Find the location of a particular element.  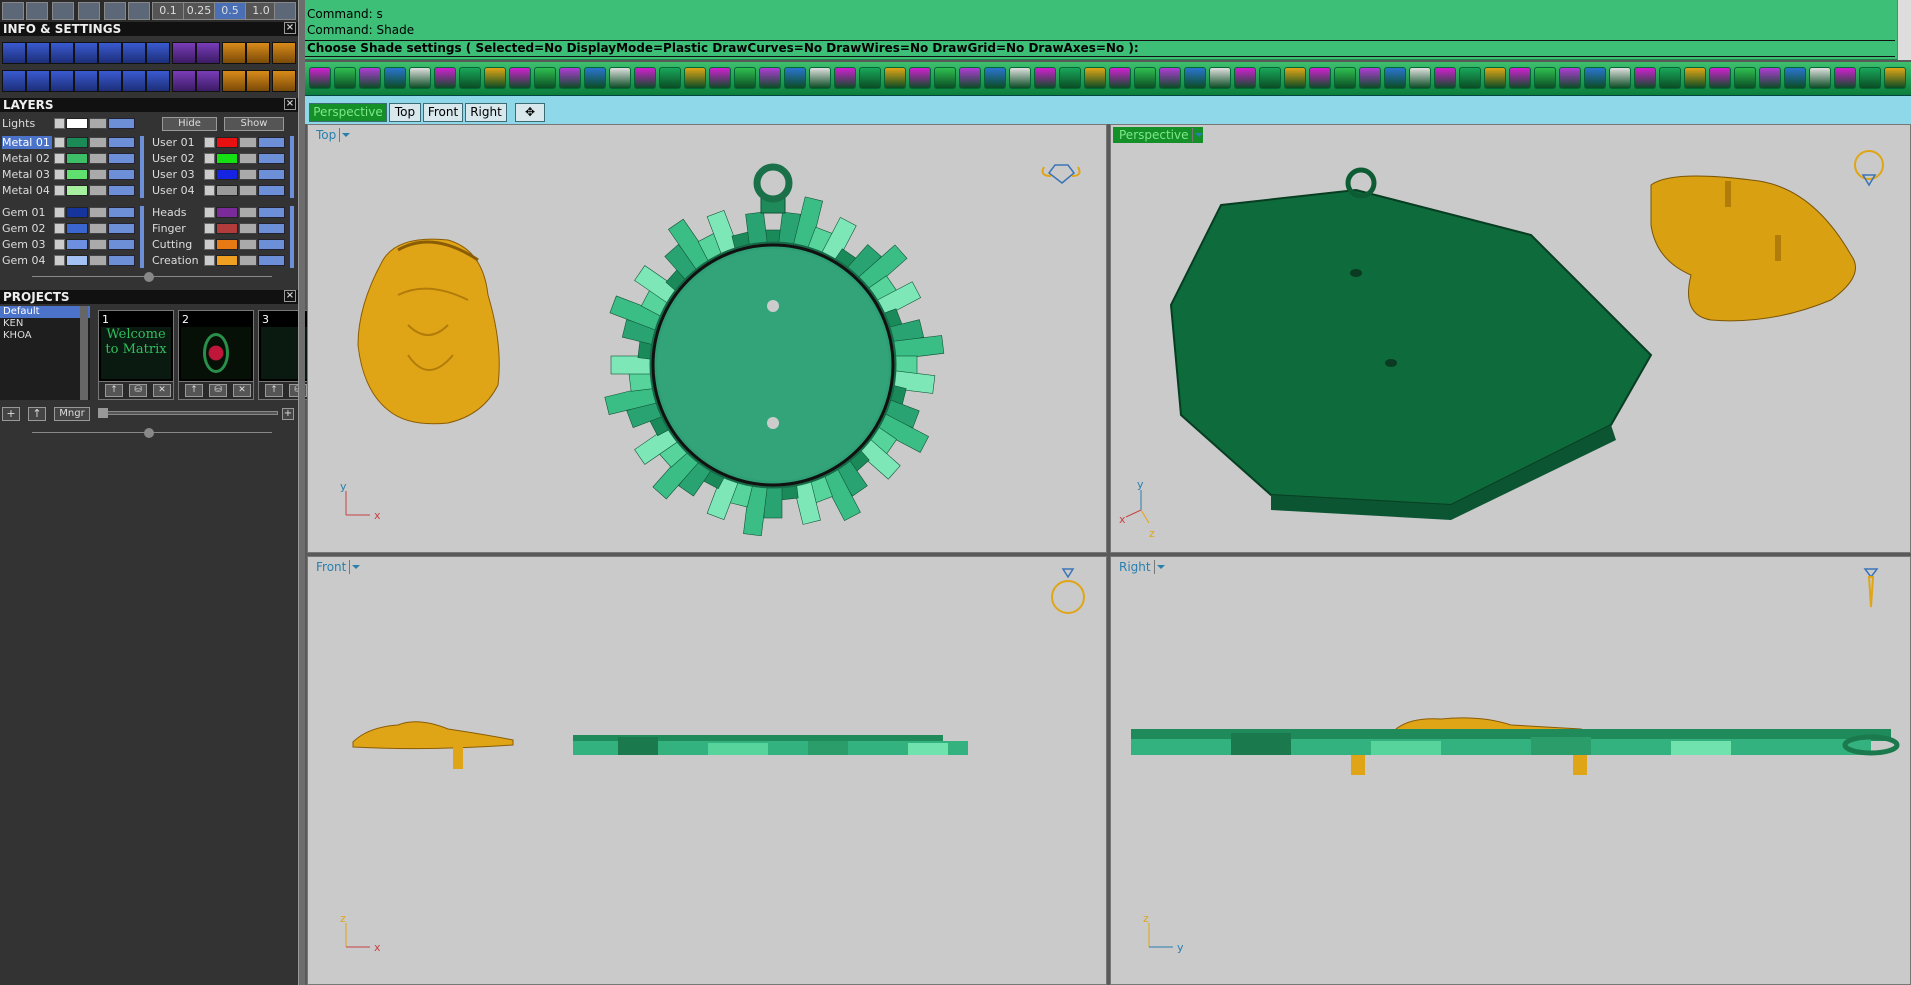

project-item: KEN is located at coordinates (45, 324).